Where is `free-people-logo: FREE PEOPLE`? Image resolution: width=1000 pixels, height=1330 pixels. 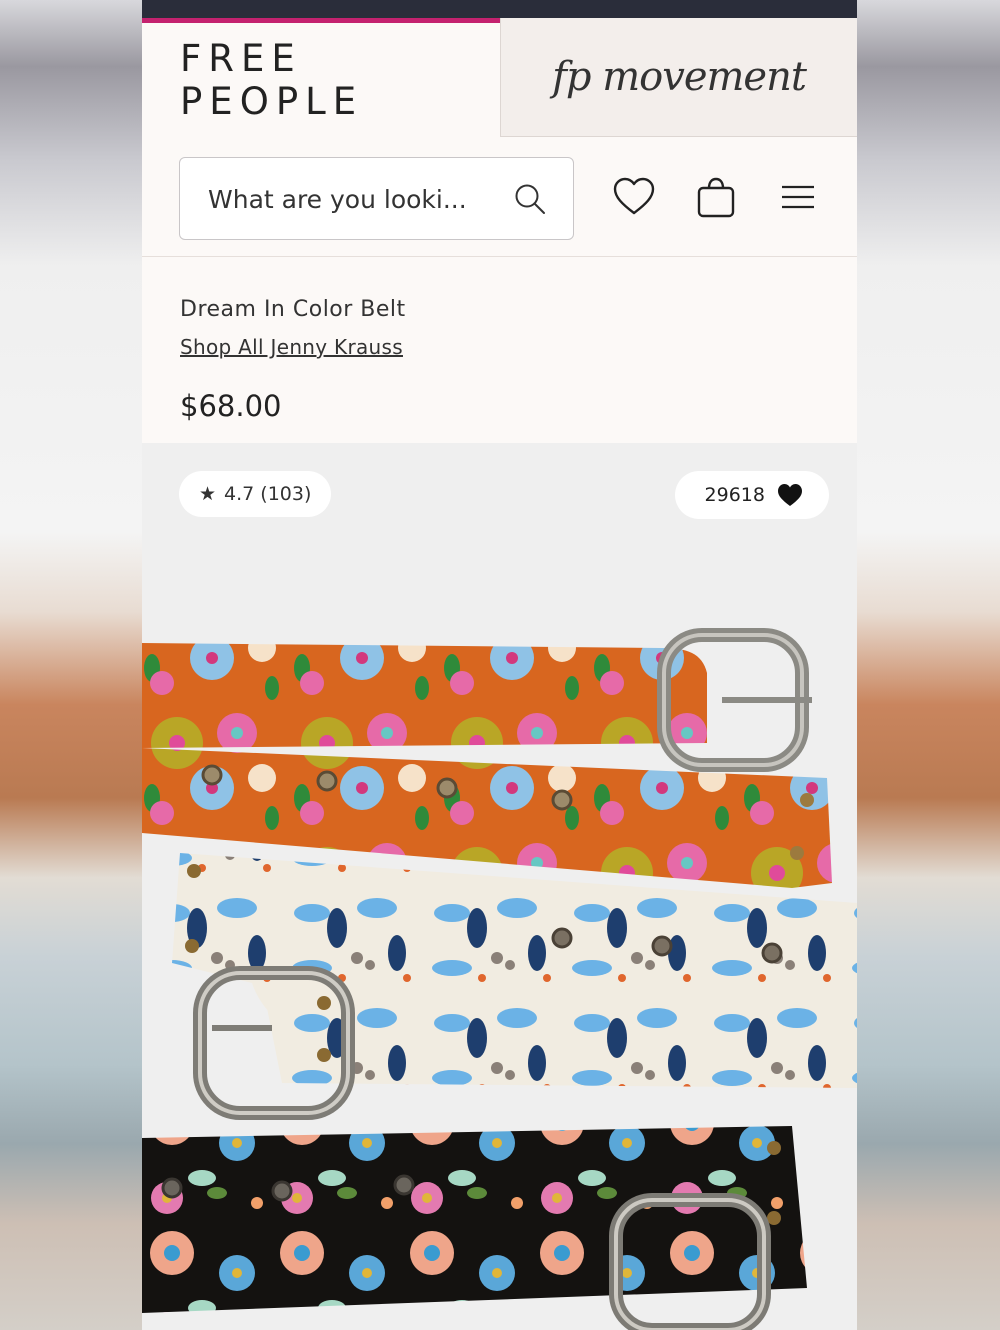
free-people-logo: FREE PEOPLE is located at coordinates (272, 80).